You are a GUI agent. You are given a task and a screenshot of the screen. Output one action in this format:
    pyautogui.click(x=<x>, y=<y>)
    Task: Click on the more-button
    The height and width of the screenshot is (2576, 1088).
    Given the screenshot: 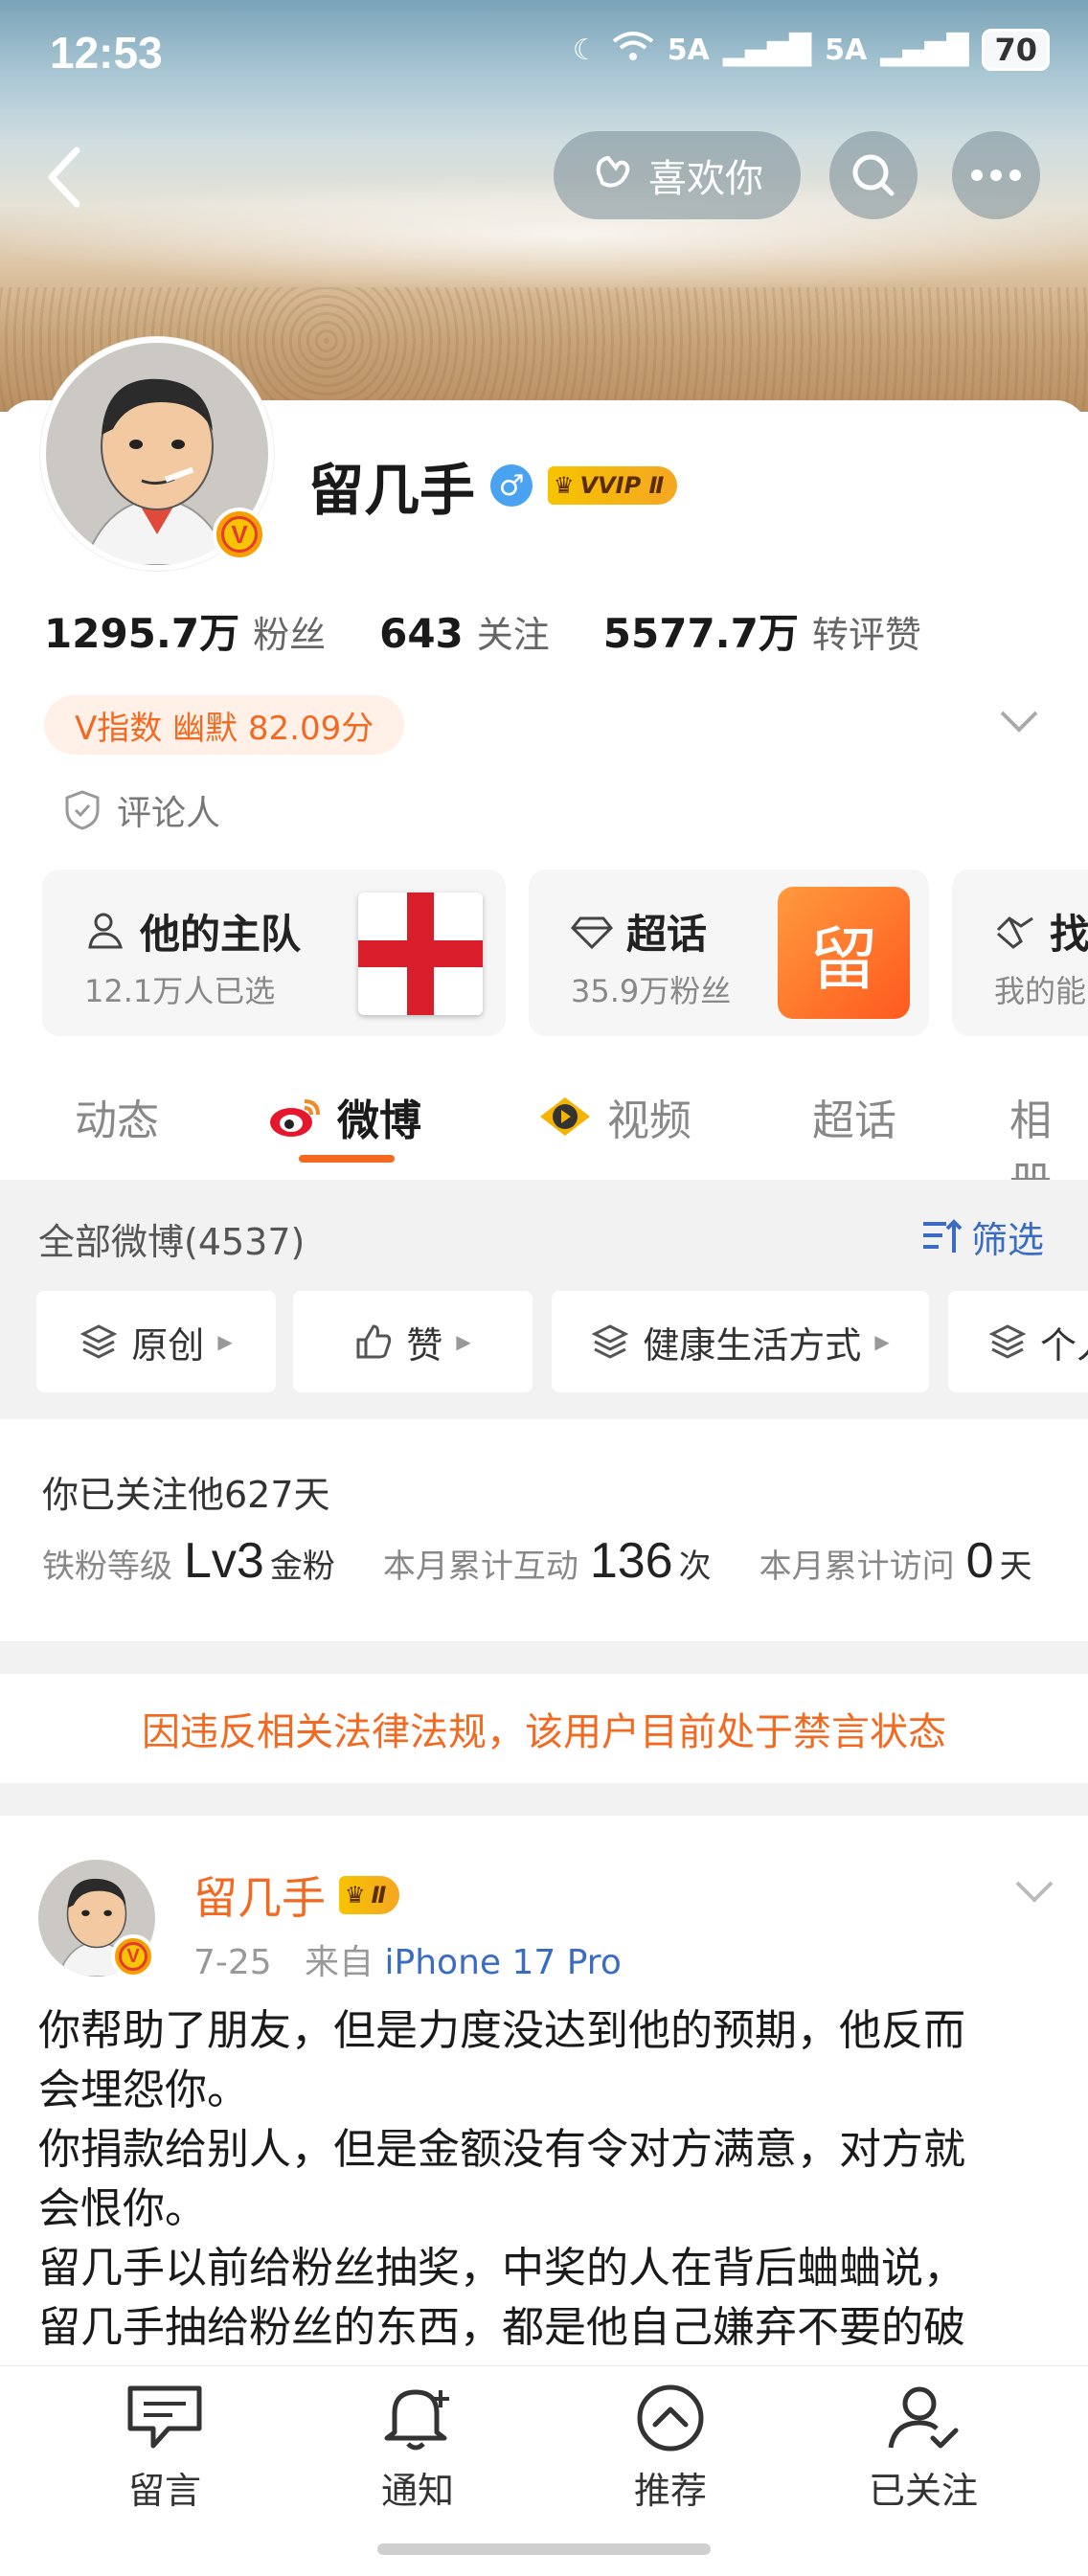 What is the action you would take?
    pyautogui.click(x=996, y=175)
    